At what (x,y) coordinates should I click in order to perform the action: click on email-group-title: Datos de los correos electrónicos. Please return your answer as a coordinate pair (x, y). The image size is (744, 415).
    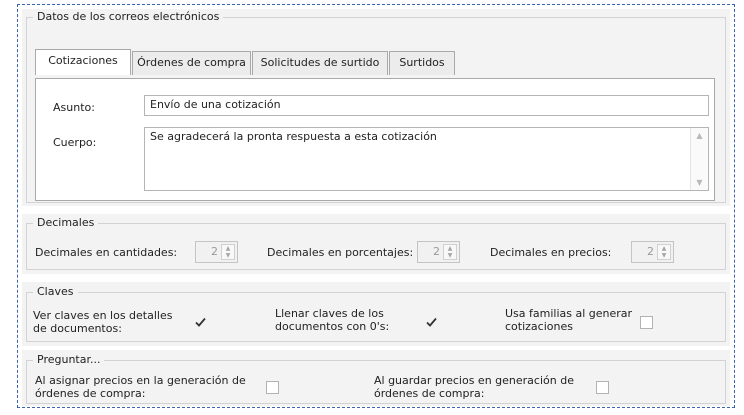
    Looking at the image, I should click on (128, 16).